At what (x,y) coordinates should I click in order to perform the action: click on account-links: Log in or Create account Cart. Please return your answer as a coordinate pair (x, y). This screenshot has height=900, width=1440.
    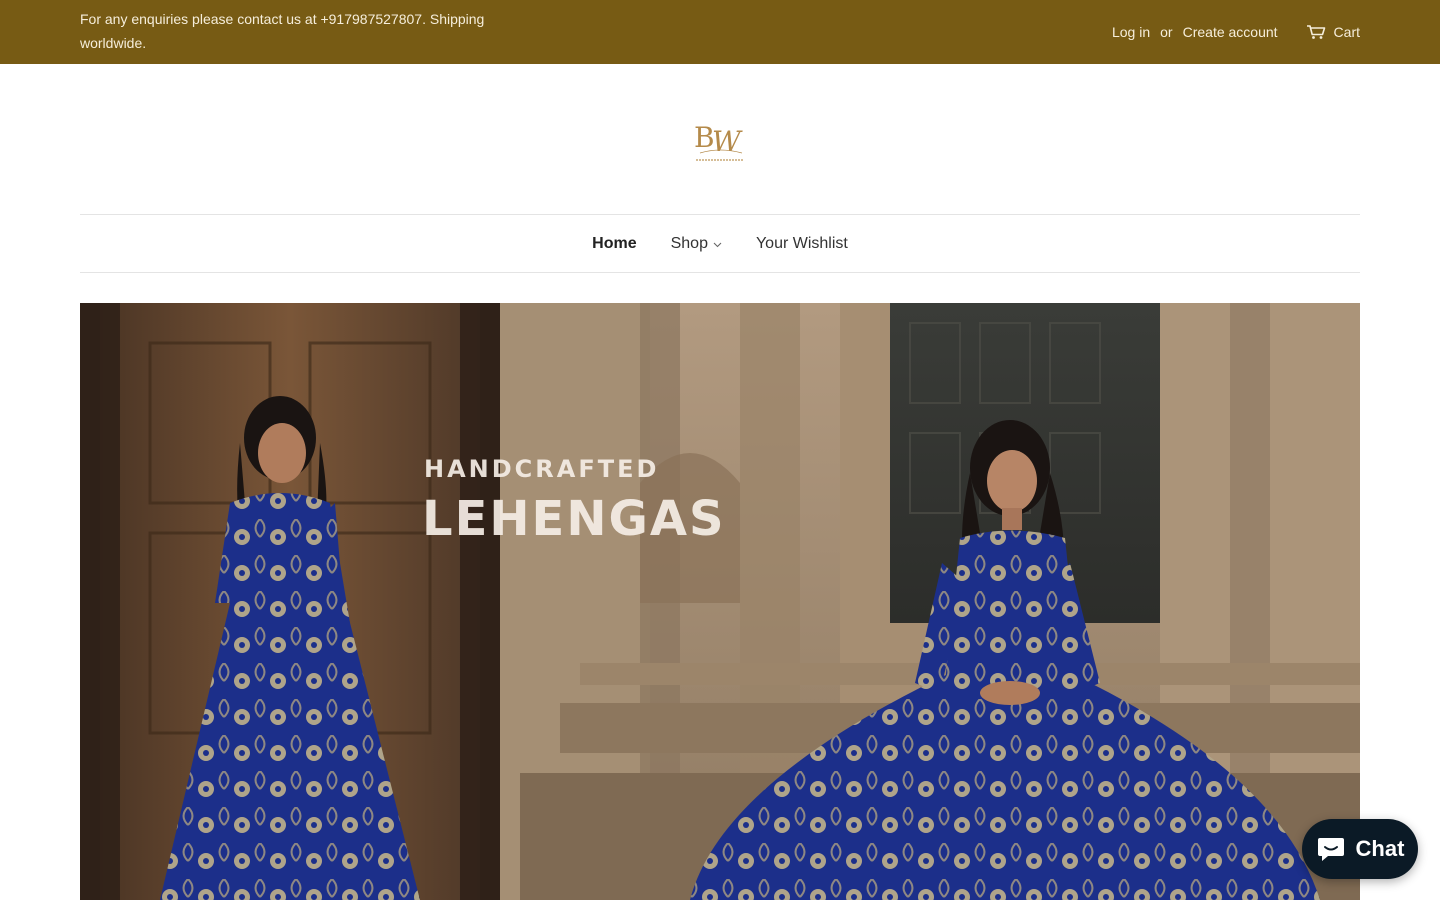
    Looking at the image, I should click on (1236, 32).